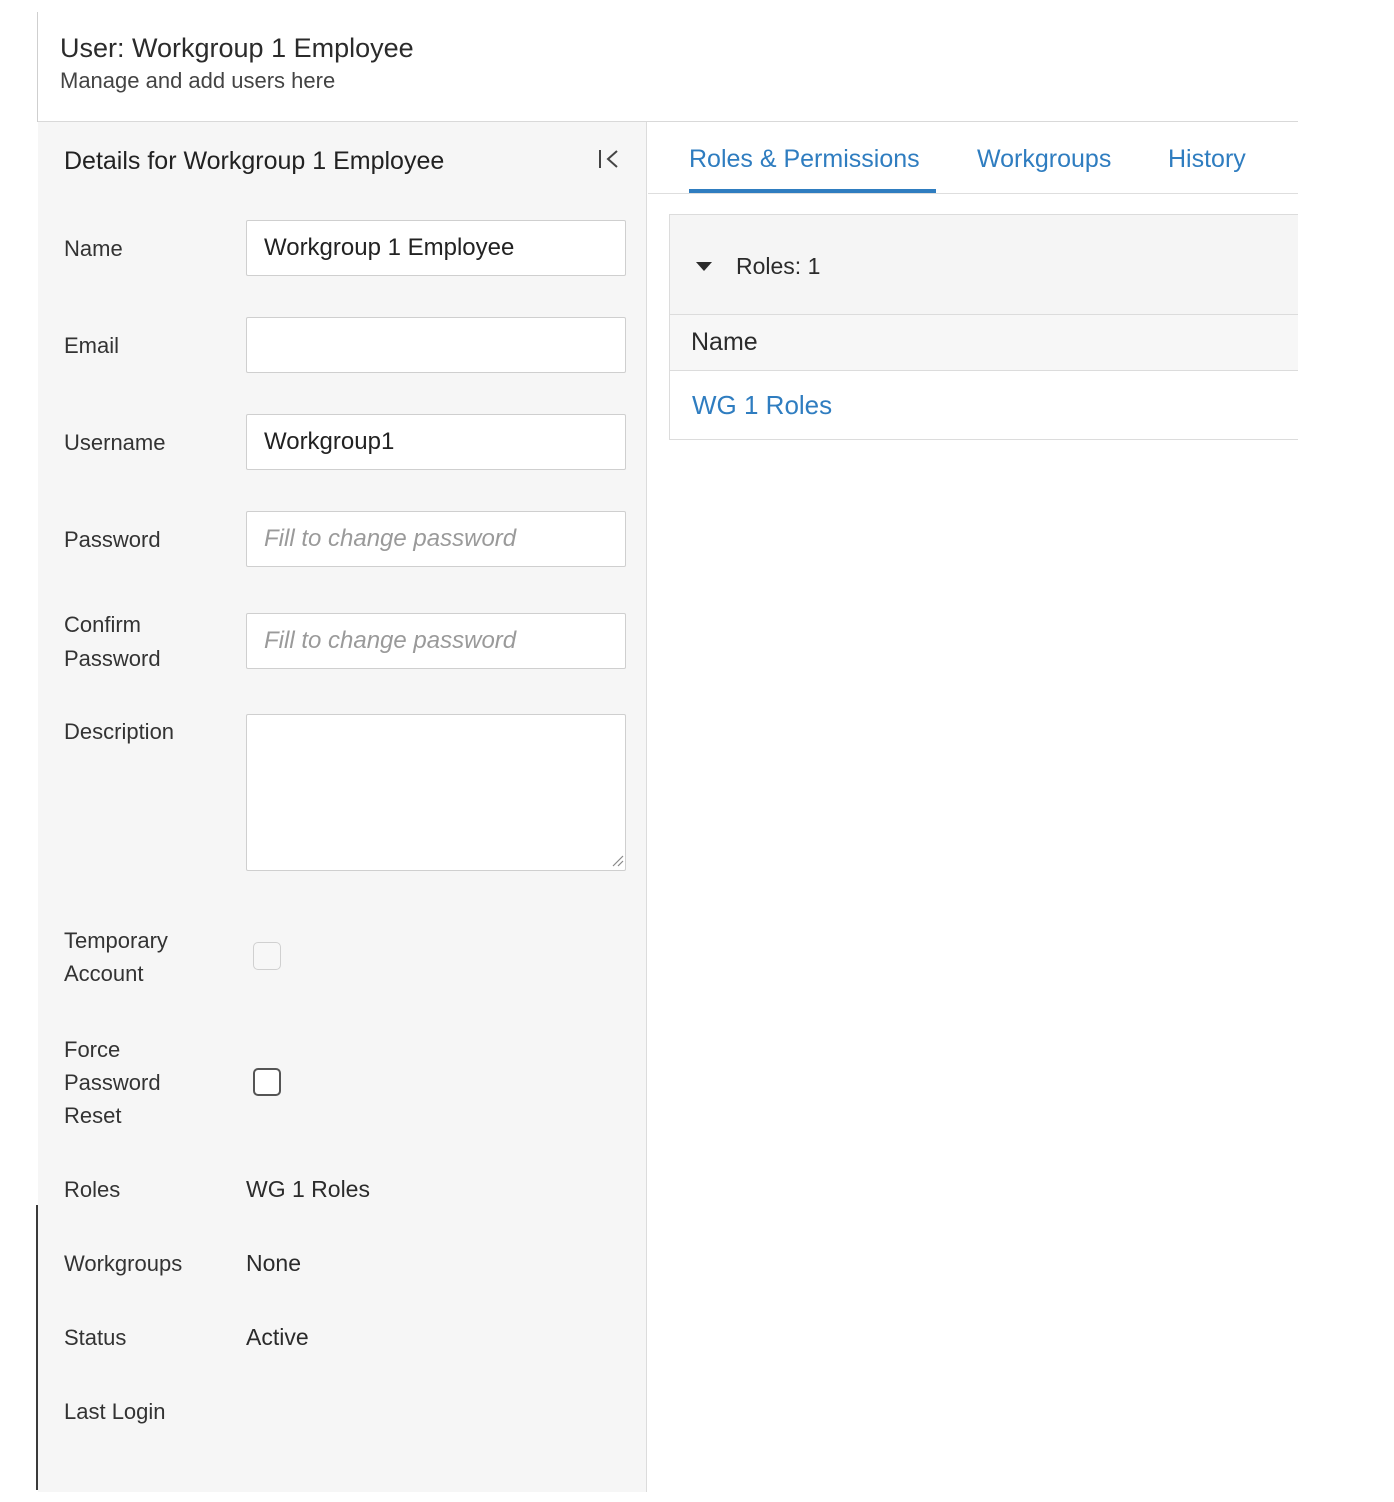  Describe the element at coordinates (436, 792) in the screenshot. I see `description-field` at that location.